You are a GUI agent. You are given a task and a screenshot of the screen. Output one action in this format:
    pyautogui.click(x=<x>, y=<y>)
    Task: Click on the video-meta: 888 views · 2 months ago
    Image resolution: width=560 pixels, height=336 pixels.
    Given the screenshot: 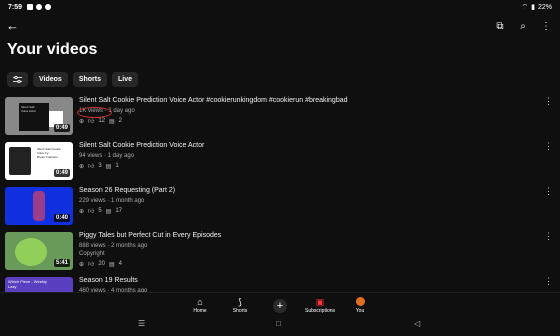 What is the action you would take?
    pyautogui.click(x=113, y=246)
    